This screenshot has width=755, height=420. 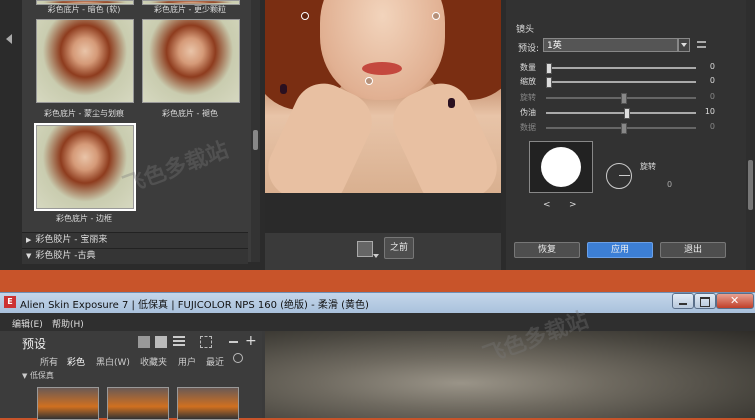 I want to click on next-shape-button: >, so click(x=573, y=205).